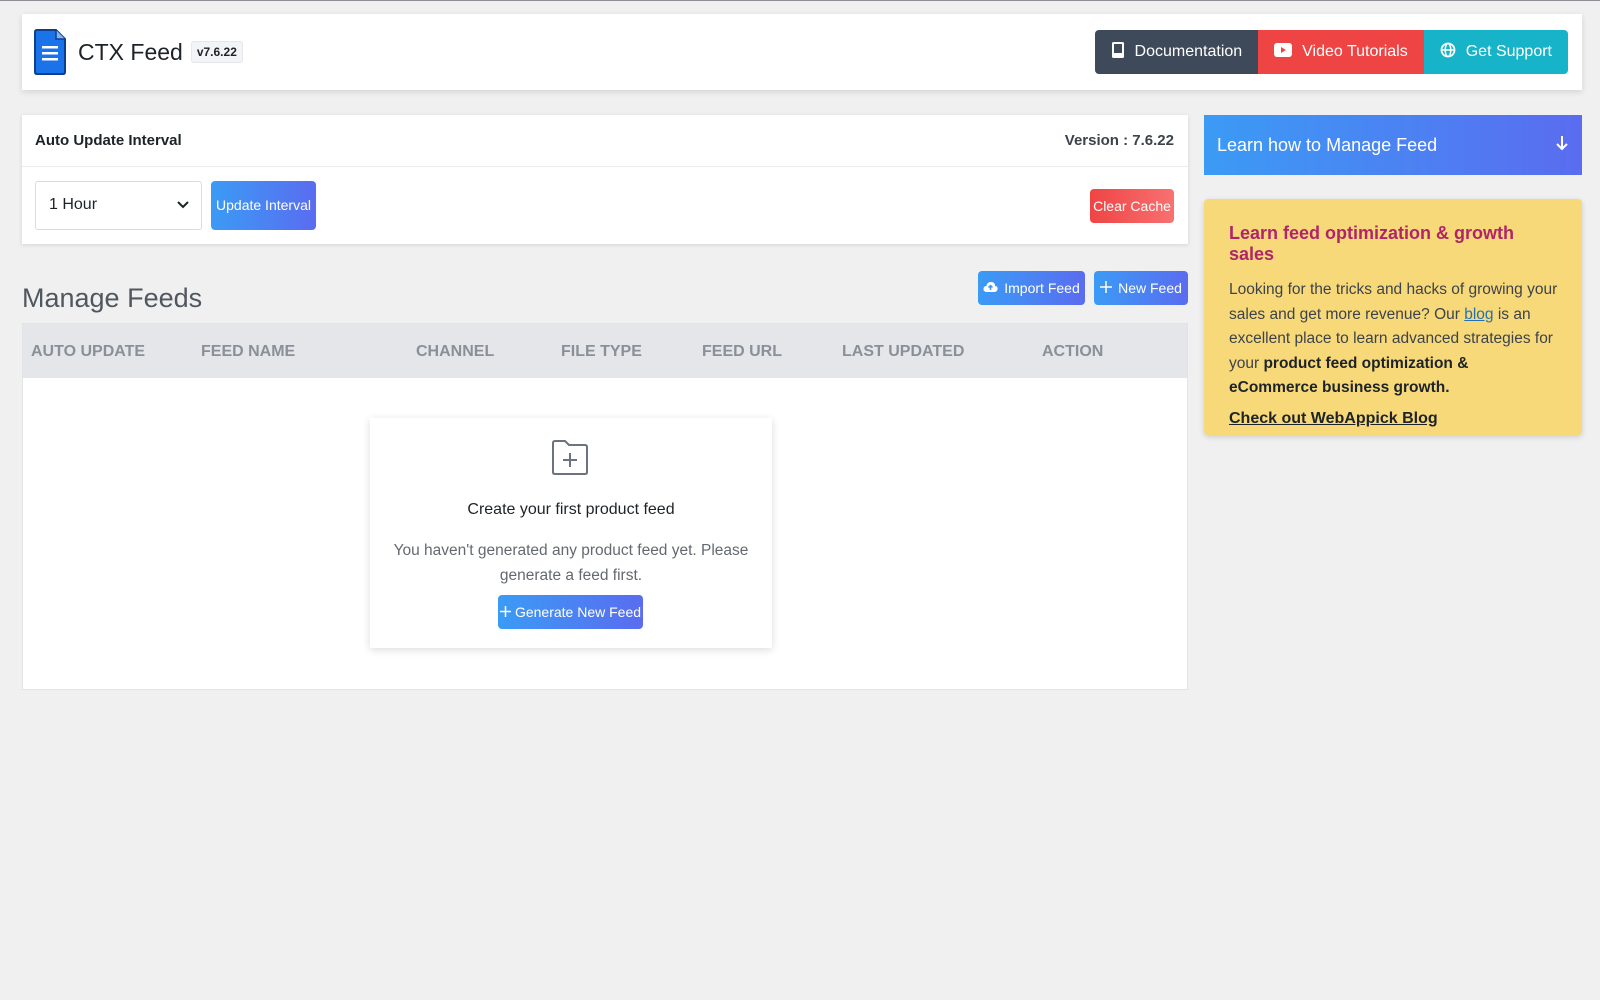  What do you see at coordinates (1119, 140) in the screenshot?
I see `version-text: Version : 7.6.22` at bounding box center [1119, 140].